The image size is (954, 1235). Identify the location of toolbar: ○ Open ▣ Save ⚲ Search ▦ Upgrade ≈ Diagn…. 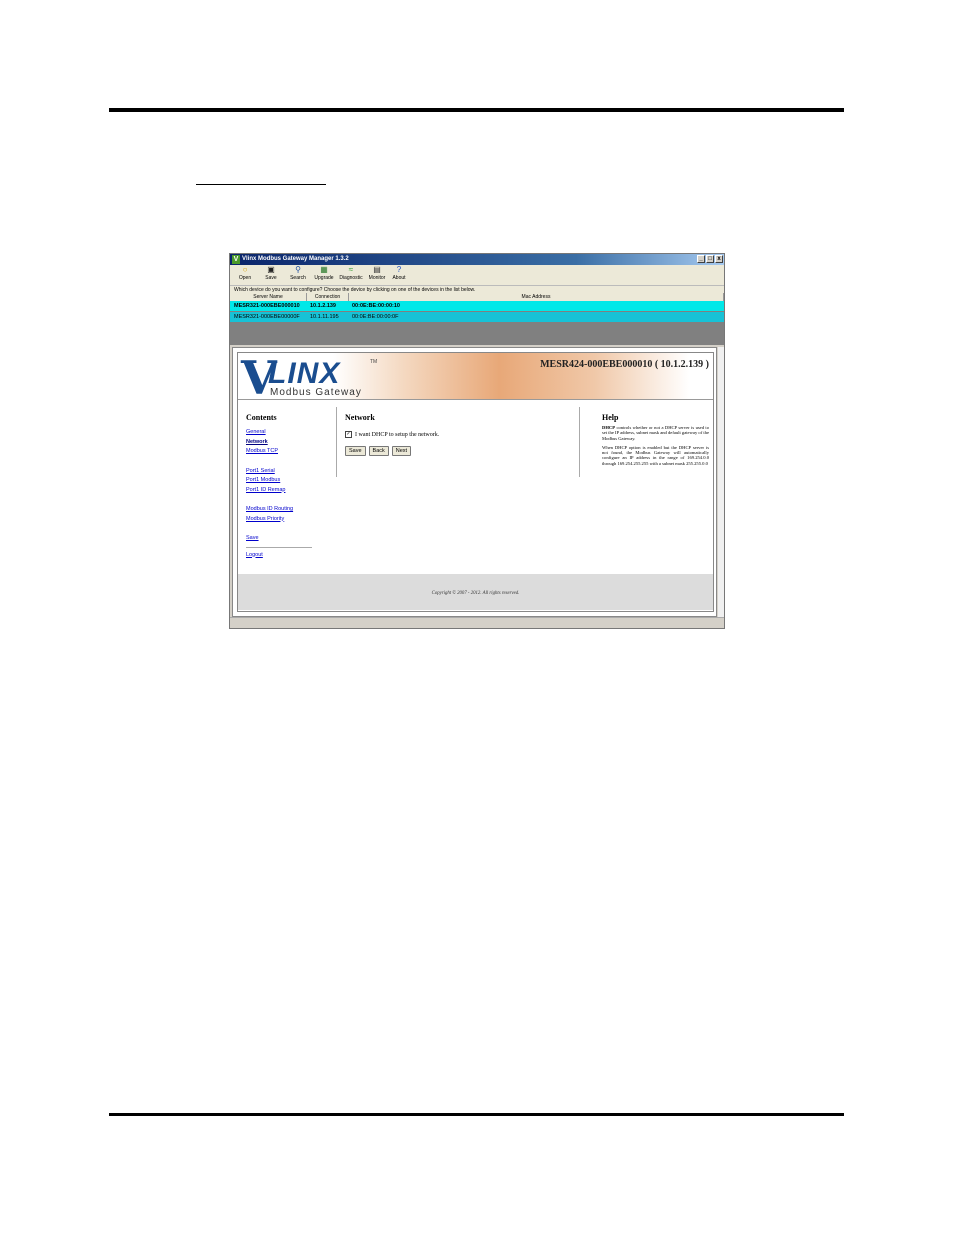
(477, 275).